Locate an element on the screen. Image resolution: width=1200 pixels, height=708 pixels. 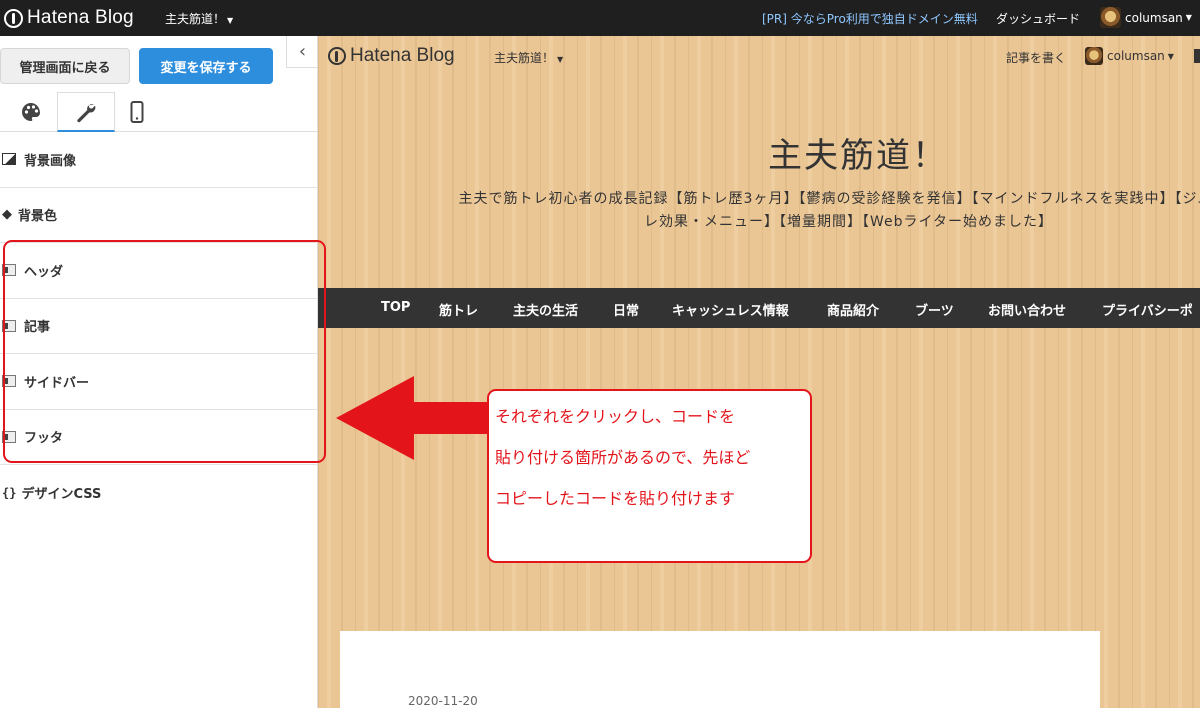
write-article-link: 記事を書く is located at coordinates (1036, 57).